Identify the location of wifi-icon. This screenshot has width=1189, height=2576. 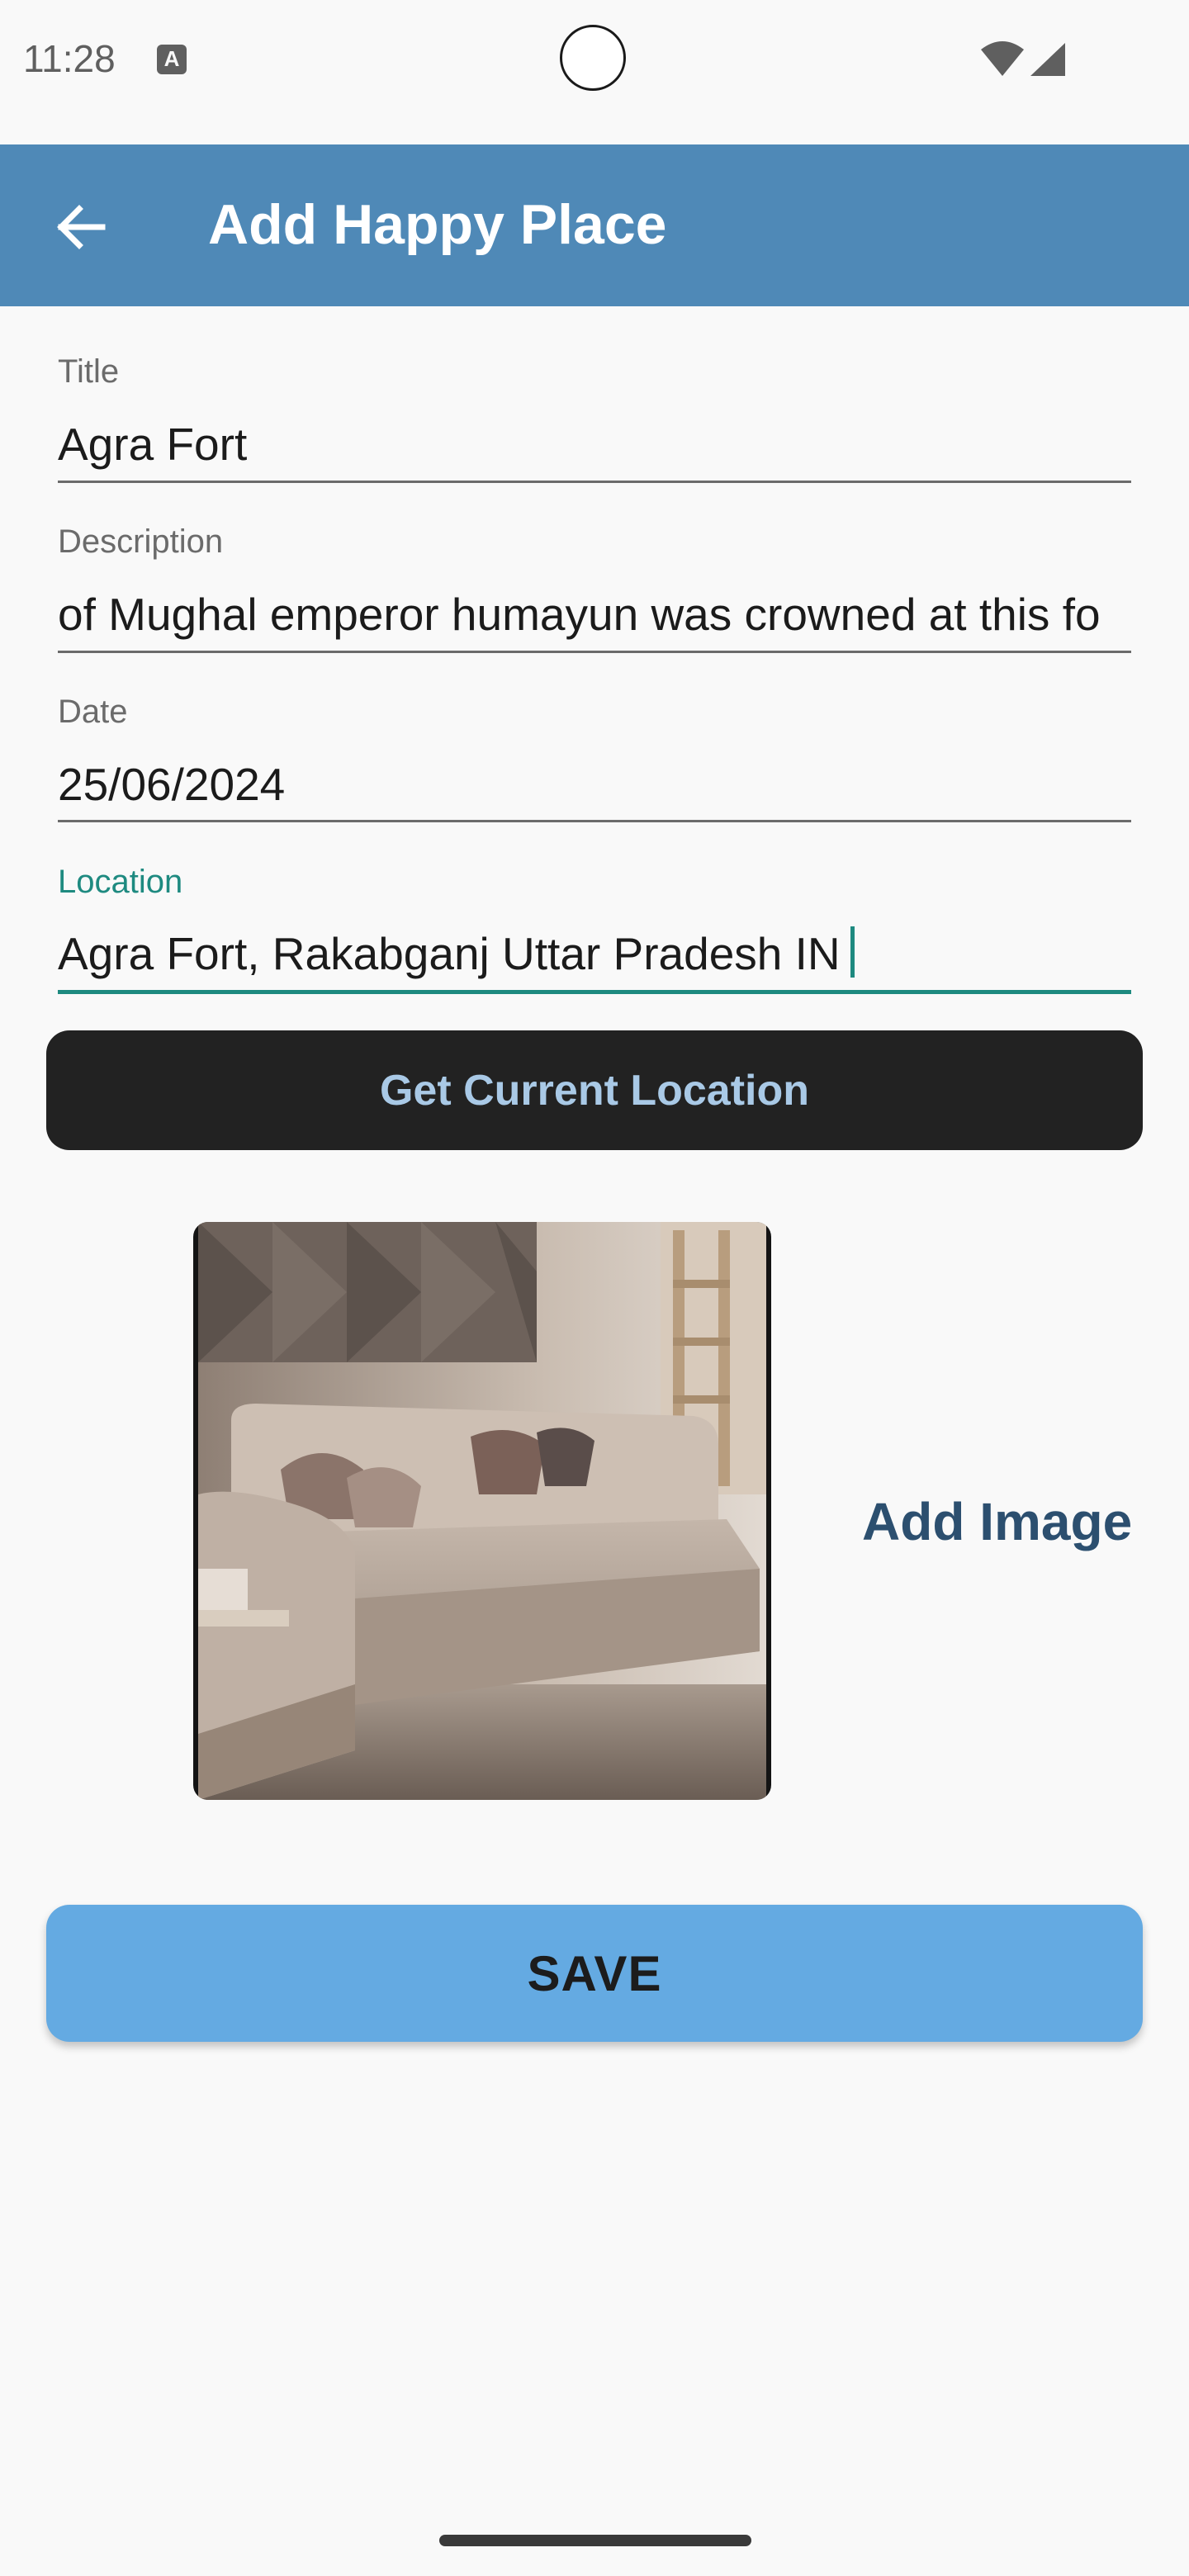
(1002, 58).